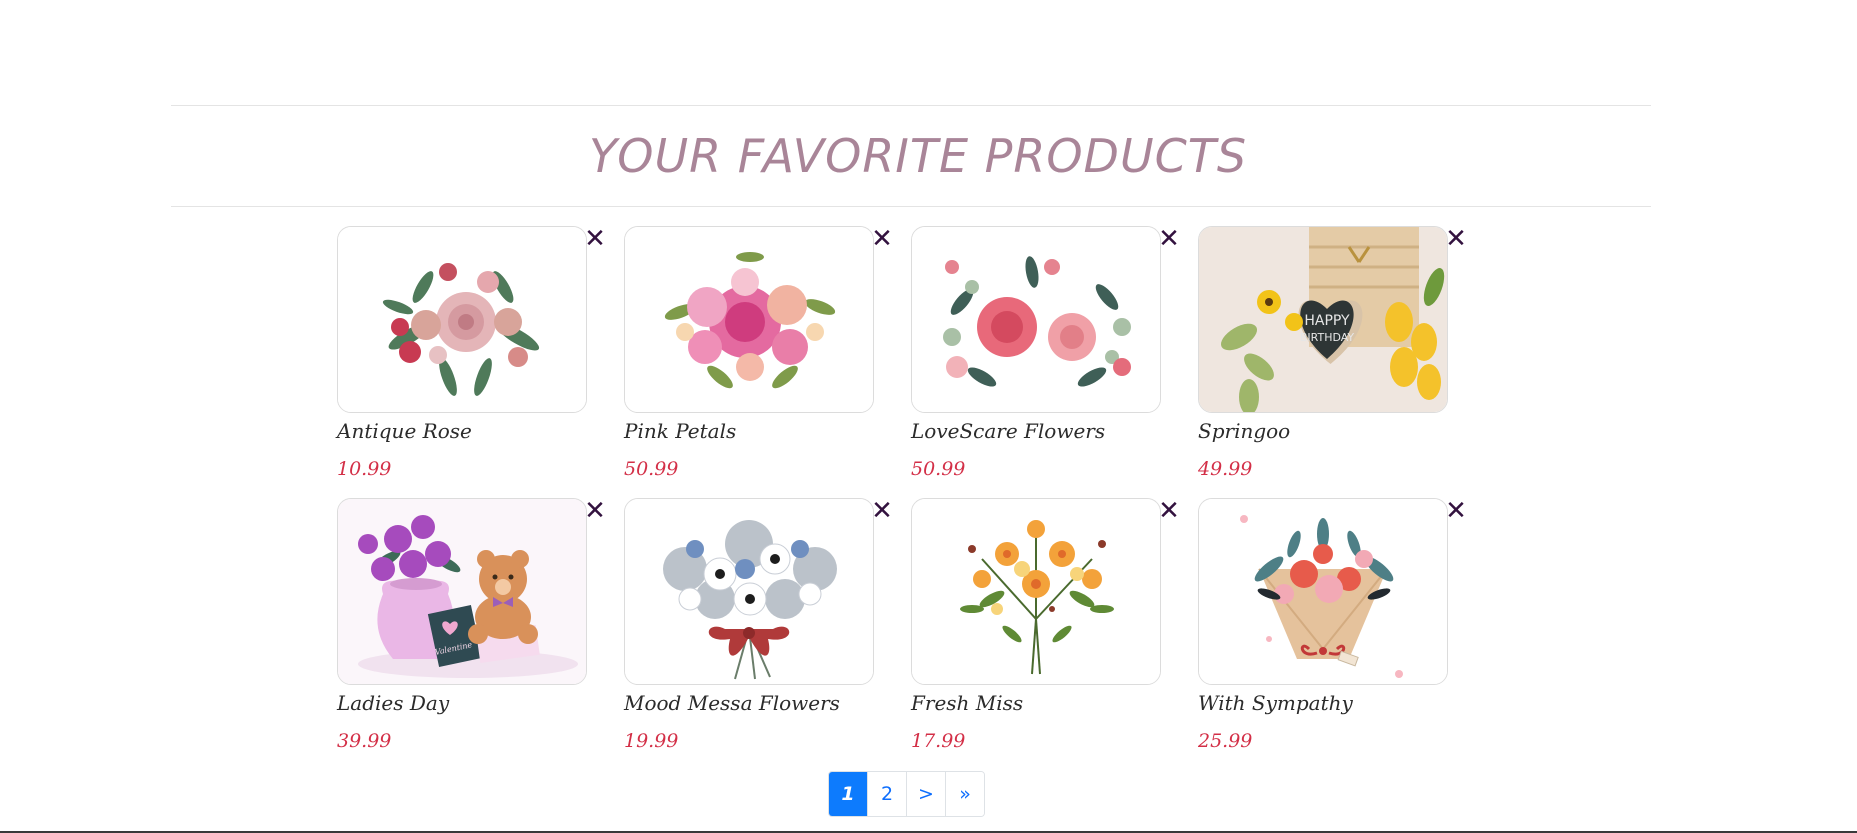 The height and width of the screenshot is (833, 1857). What do you see at coordinates (911, 105) in the screenshot?
I see `top-divider` at bounding box center [911, 105].